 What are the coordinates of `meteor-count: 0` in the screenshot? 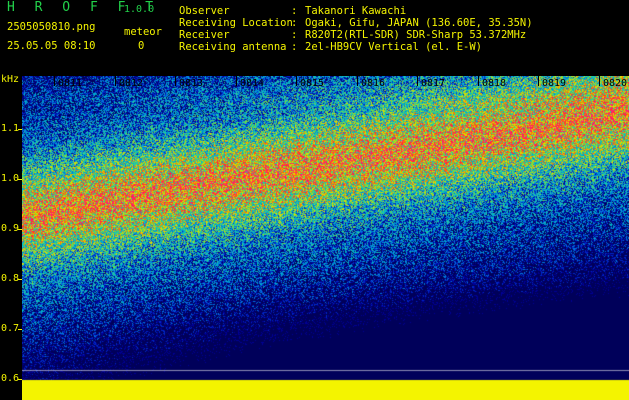 It's located at (141, 46).